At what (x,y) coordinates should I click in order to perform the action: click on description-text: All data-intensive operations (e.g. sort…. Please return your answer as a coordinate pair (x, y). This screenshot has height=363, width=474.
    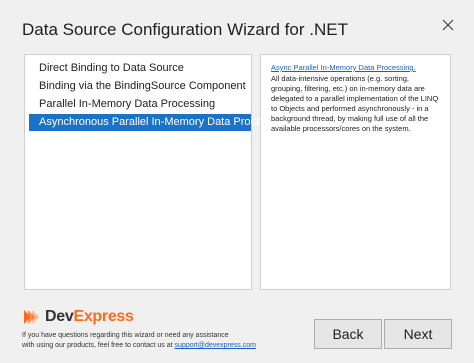
    Looking at the image, I should click on (355, 103).